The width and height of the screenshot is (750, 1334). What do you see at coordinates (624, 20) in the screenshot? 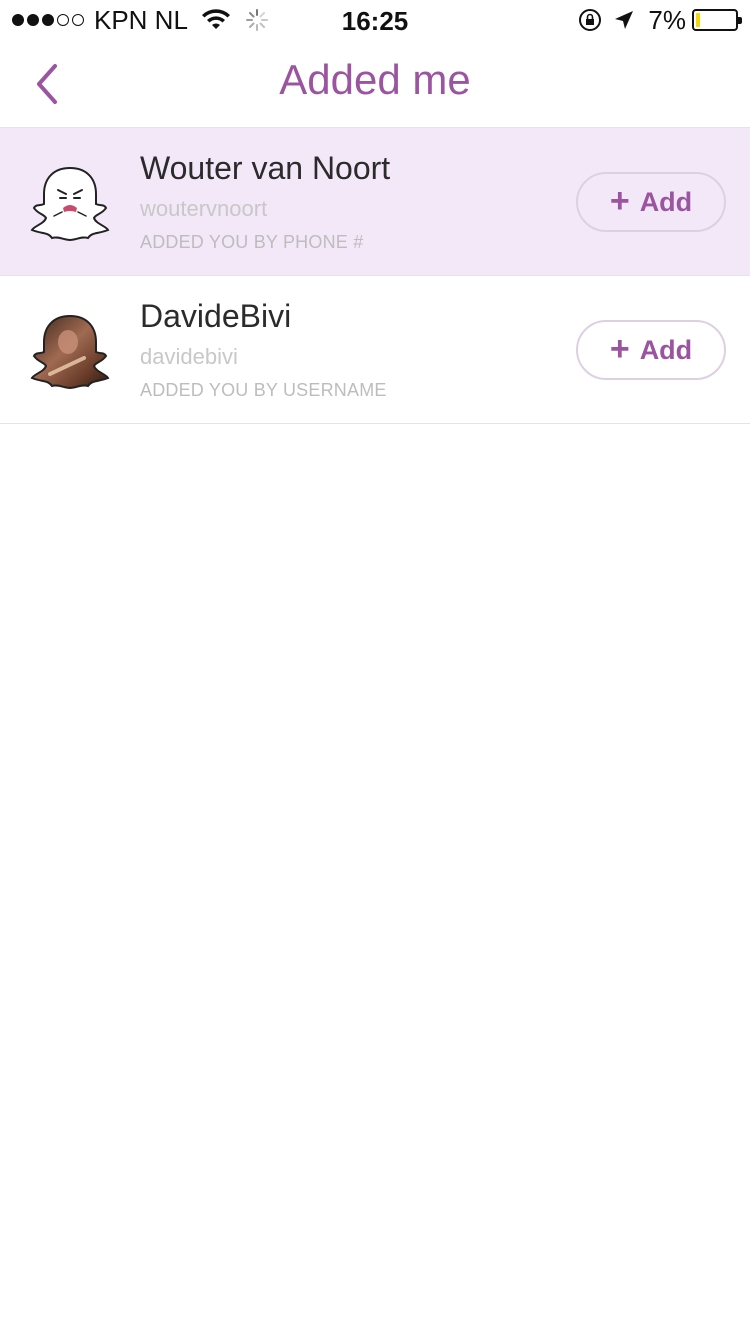
I see `location-arrow-icon` at bounding box center [624, 20].